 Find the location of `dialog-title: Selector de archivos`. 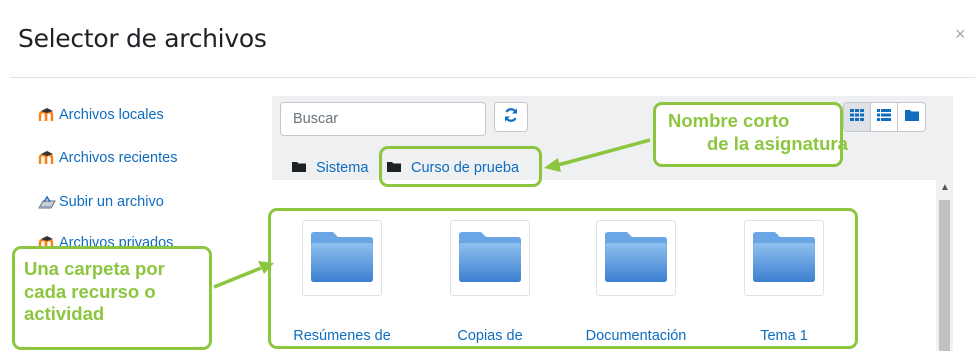

dialog-title: Selector de archivos is located at coordinates (142, 38).